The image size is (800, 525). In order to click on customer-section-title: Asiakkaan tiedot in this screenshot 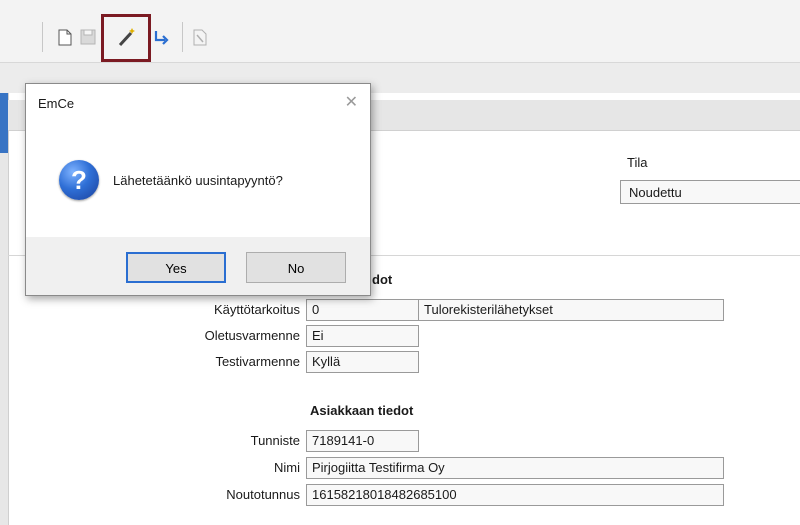, I will do `click(362, 410)`.